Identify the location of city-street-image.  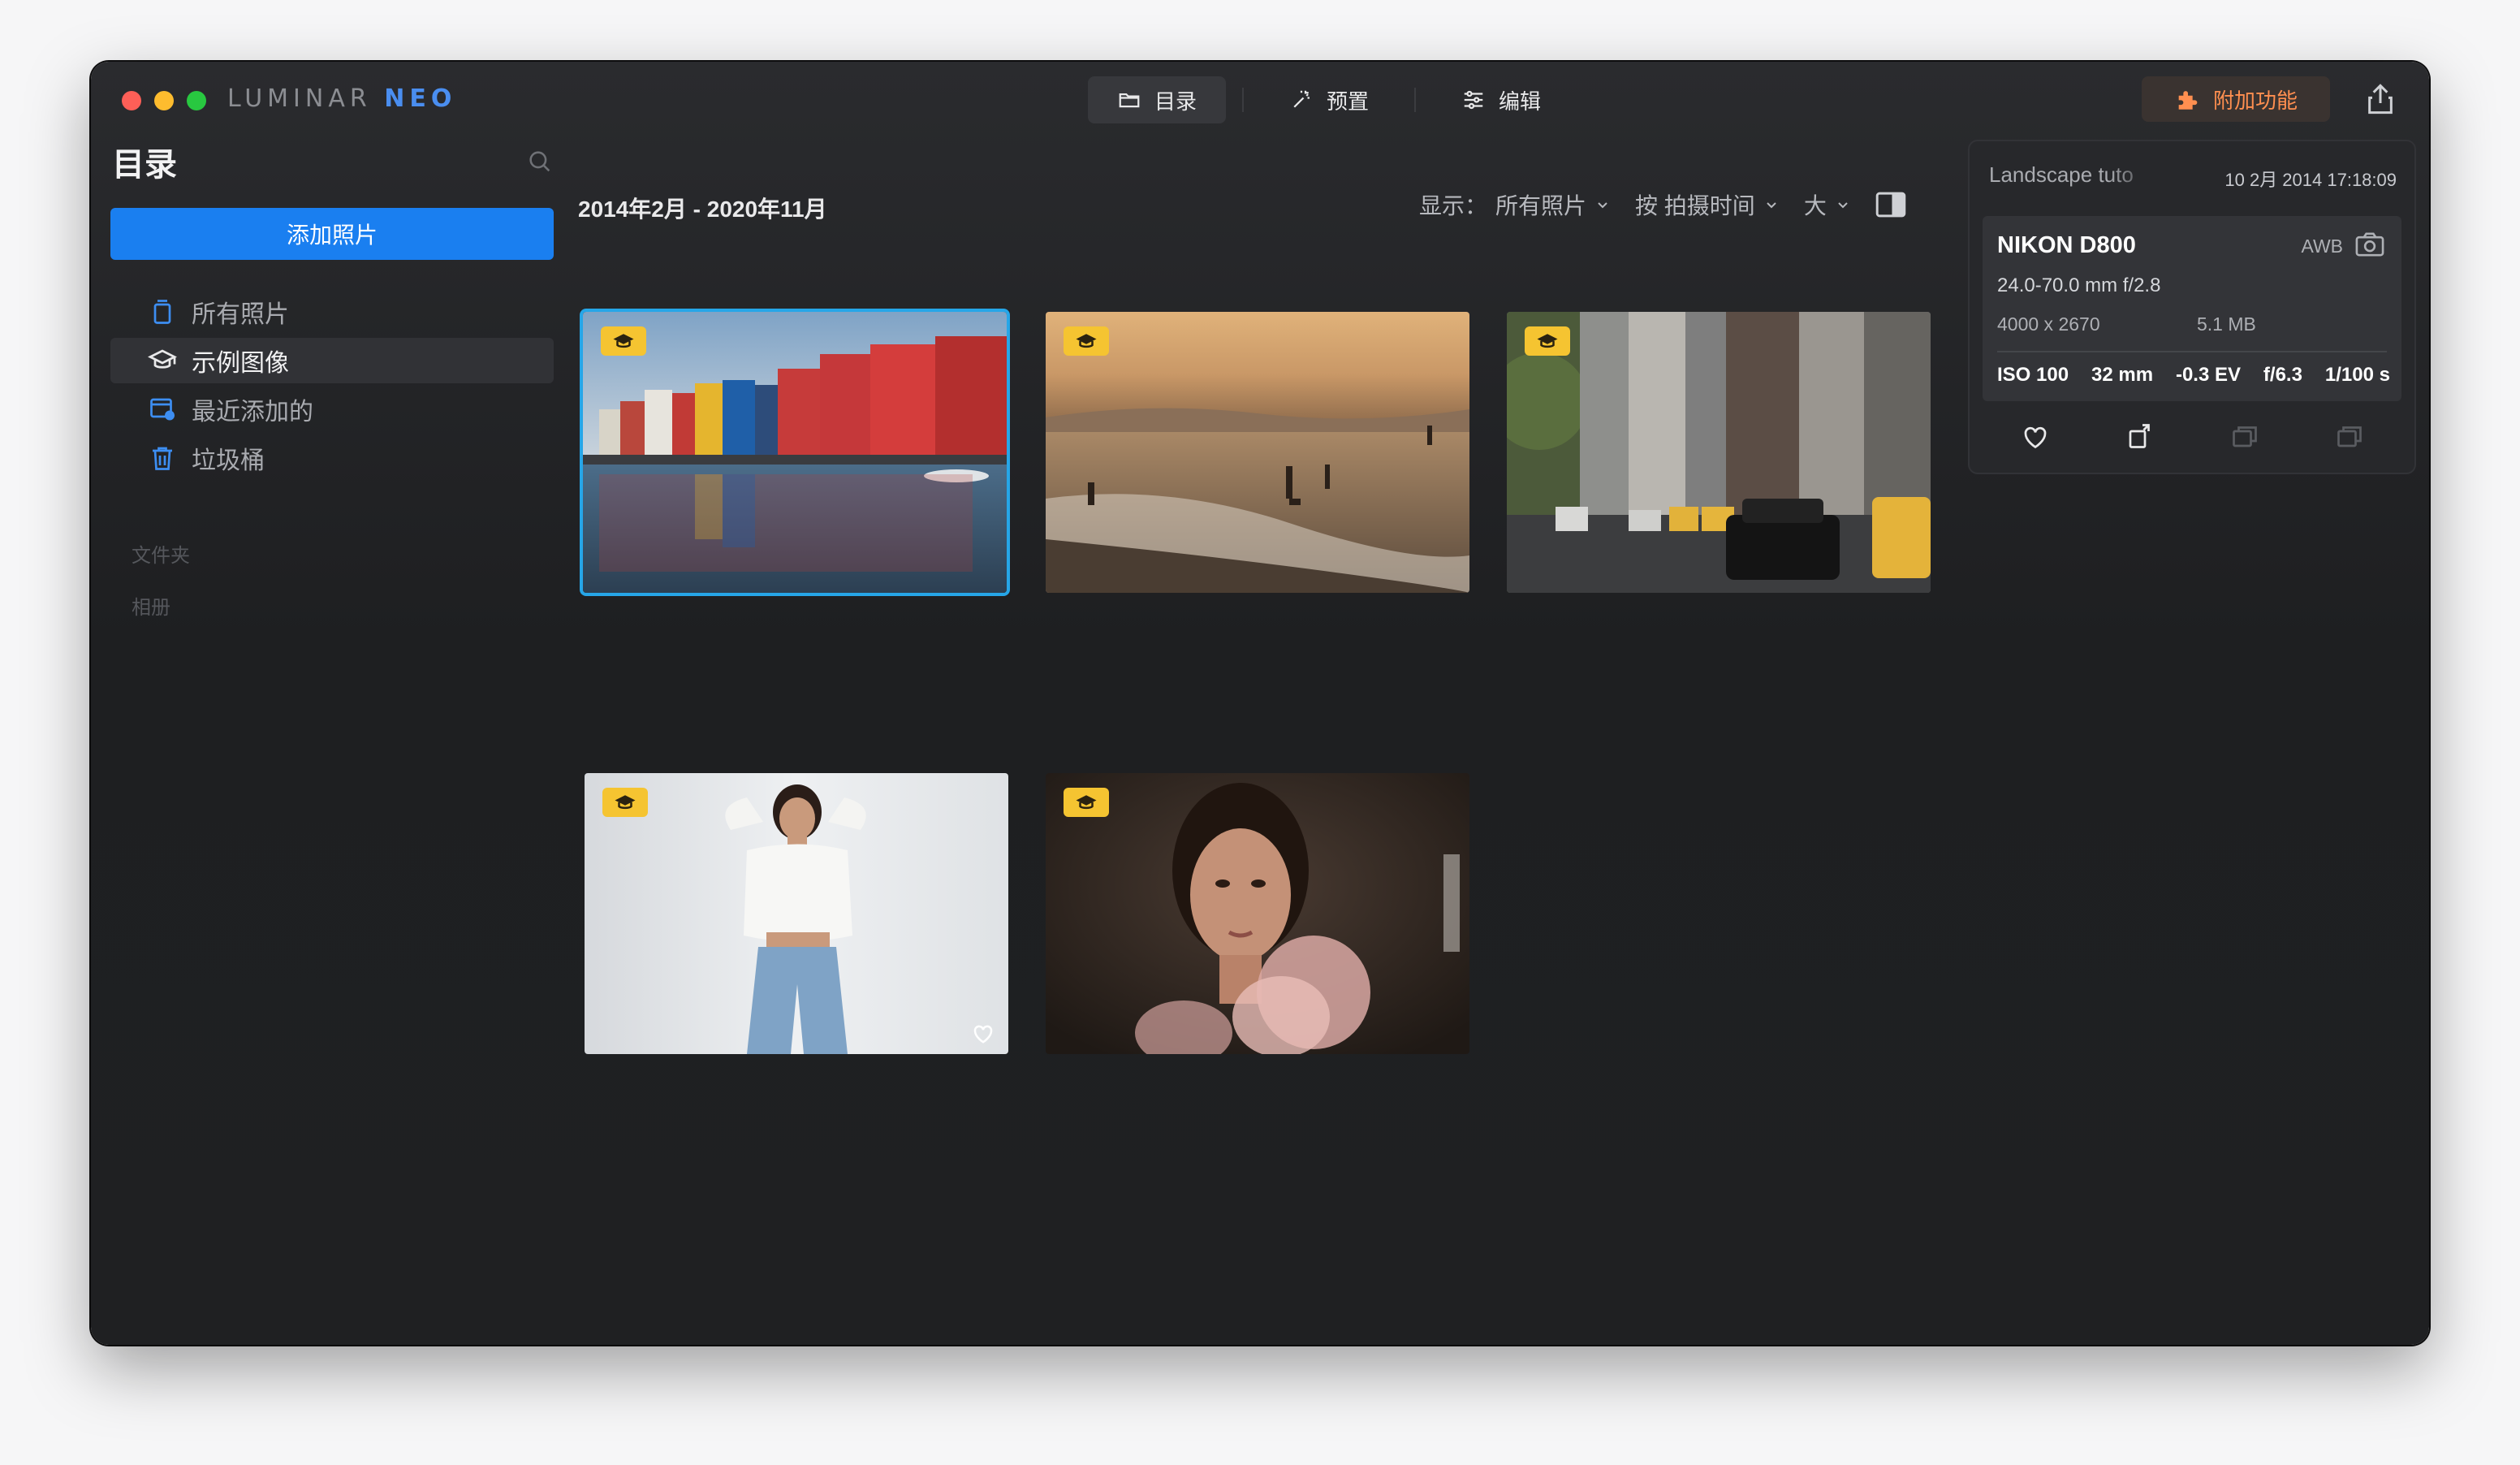
(1719, 453).